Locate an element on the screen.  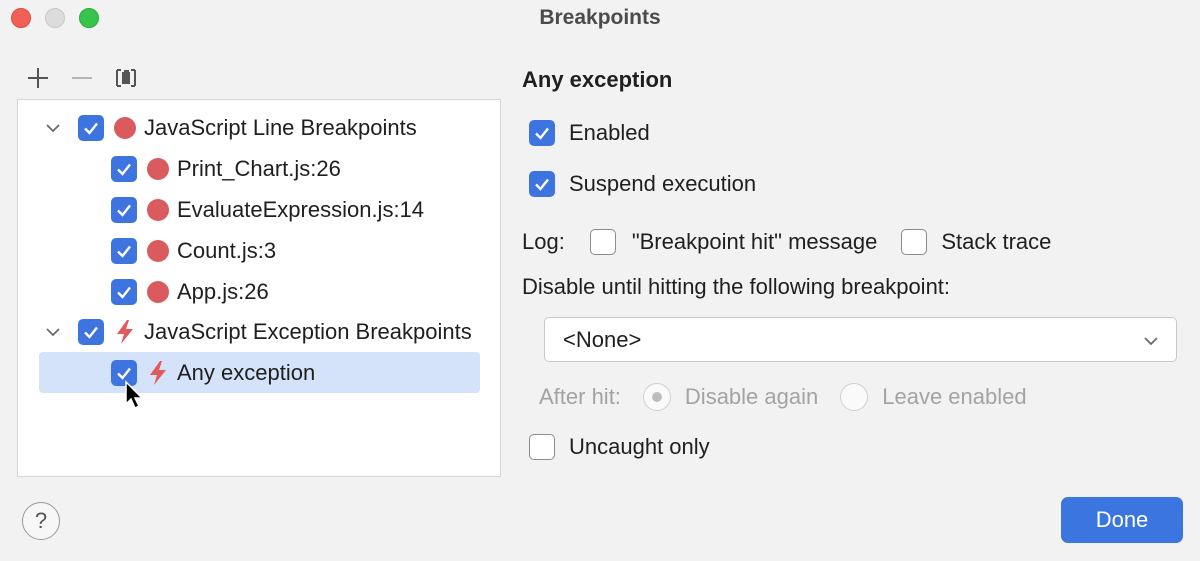
tree-item: Print_Chart.js:26 is located at coordinates (226, 169).